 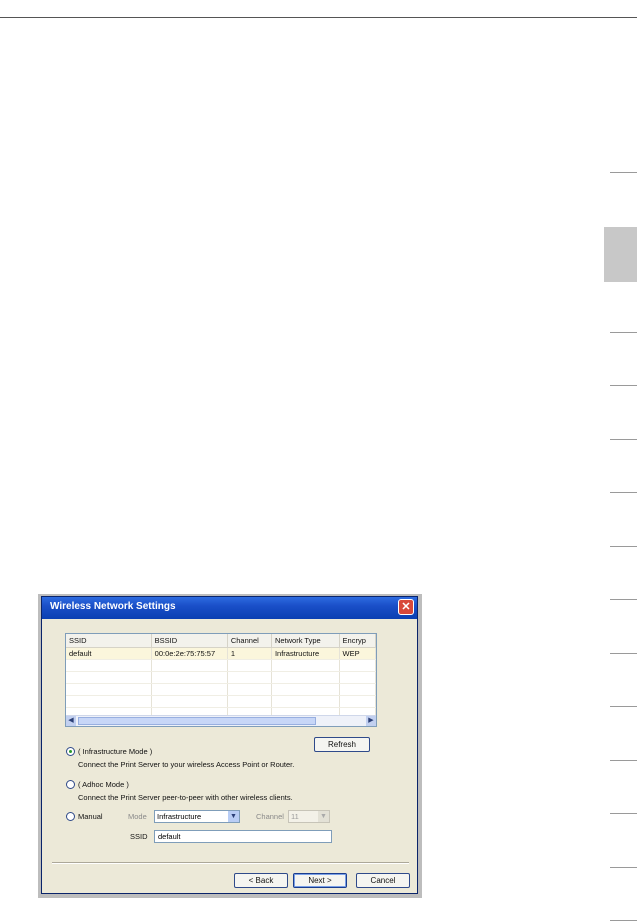 What do you see at coordinates (270, 816) in the screenshot?
I see `channel-label: Channel` at bounding box center [270, 816].